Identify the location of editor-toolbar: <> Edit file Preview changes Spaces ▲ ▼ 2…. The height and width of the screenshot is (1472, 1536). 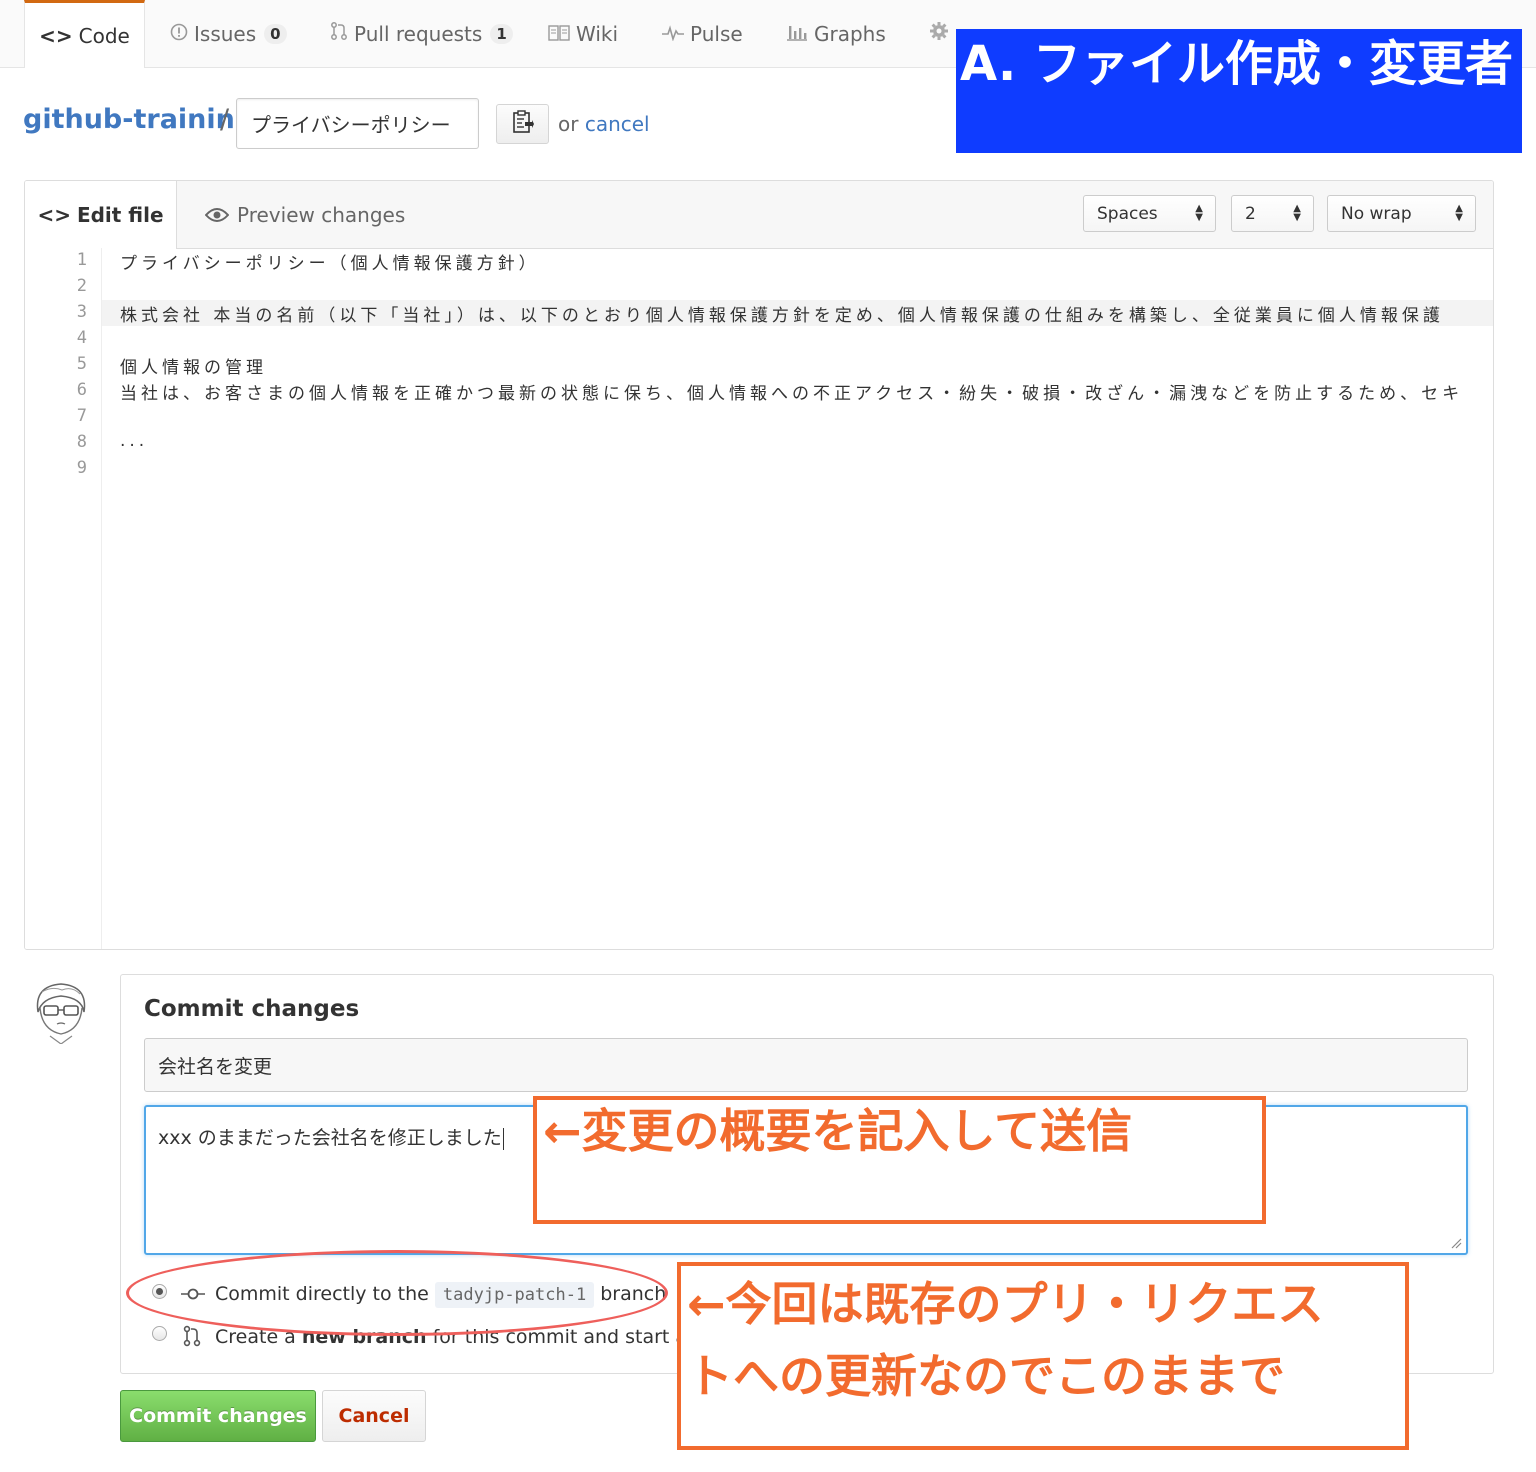
(759, 215).